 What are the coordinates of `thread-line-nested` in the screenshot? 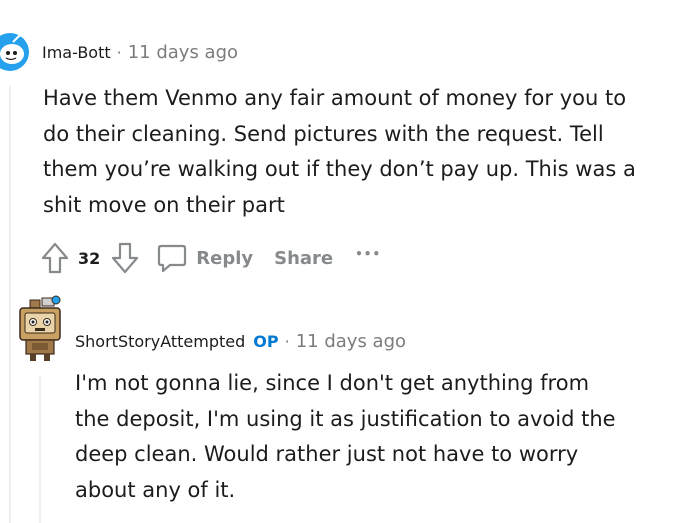 It's located at (40, 449).